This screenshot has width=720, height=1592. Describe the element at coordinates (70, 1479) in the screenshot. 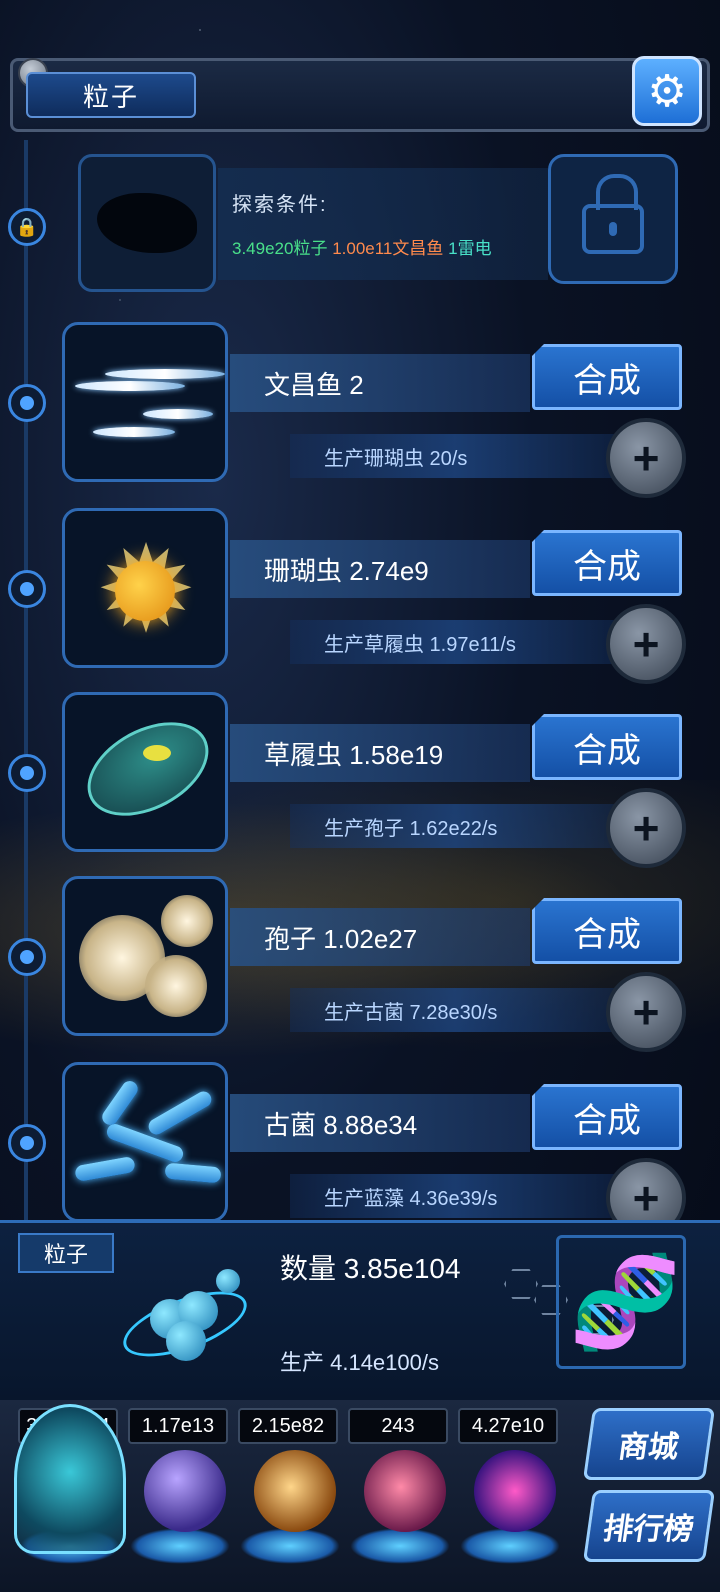

I see `particle-orb-selected` at that location.